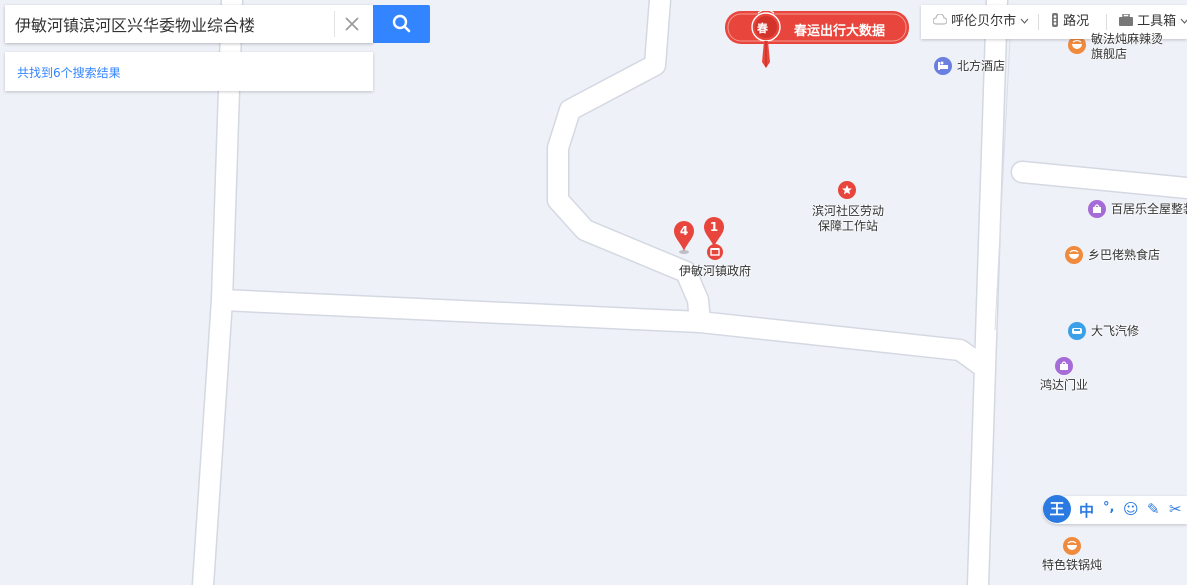 The image size is (1187, 585). What do you see at coordinates (1055, 20) in the screenshot?
I see `traffic-light-icon` at bounding box center [1055, 20].